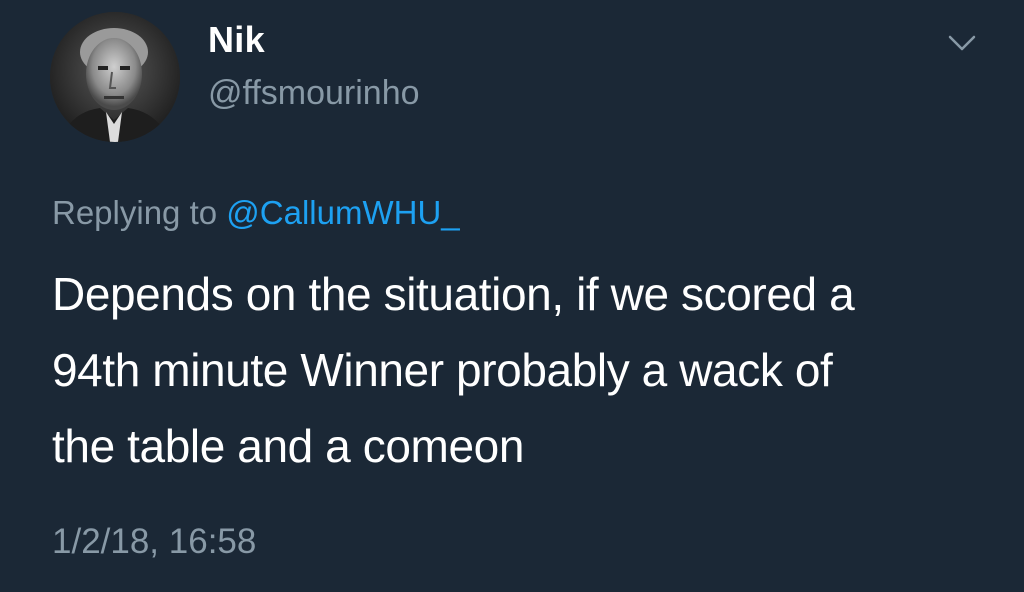 This screenshot has height=592, width=1024. I want to click on user-handle: @ffsmourinho, so click(314, 93).